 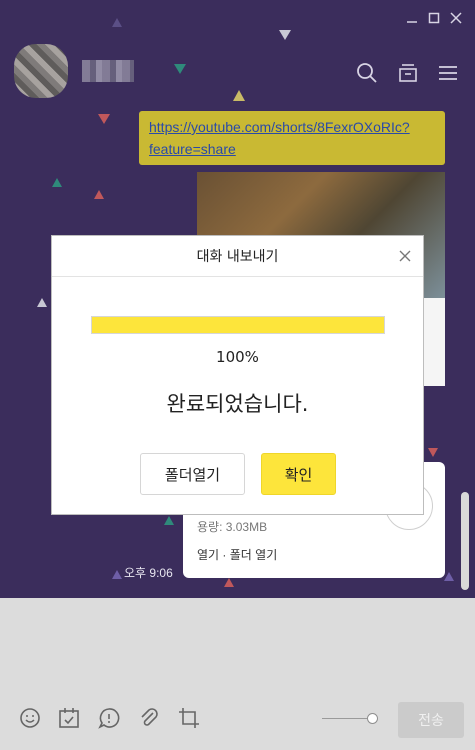 I want to click on progress-percent: 100%, so click(x=237, y=357).